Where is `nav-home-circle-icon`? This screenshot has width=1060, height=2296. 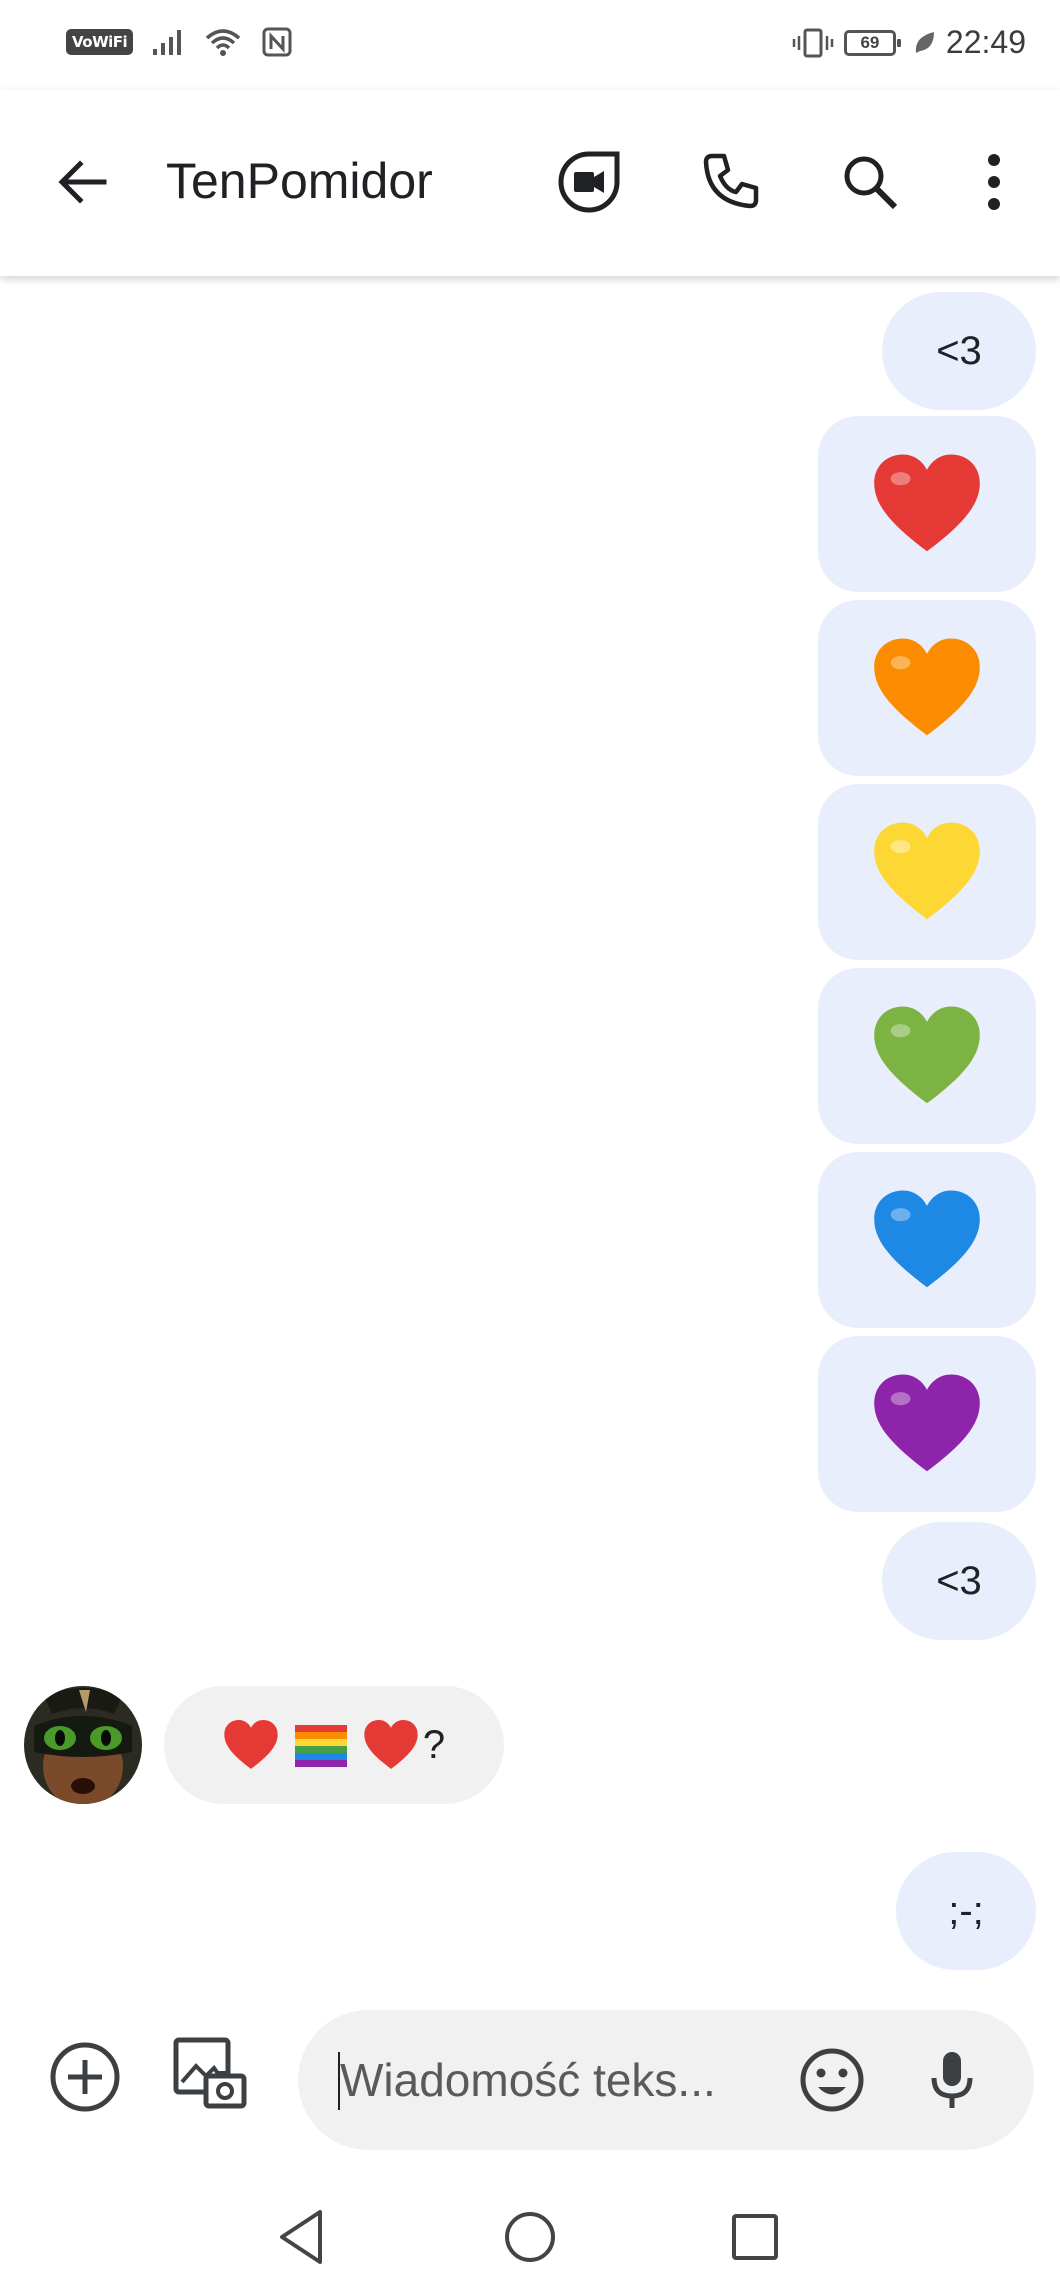
nav-home-circle-icon is located at coordinates (530, 2237).